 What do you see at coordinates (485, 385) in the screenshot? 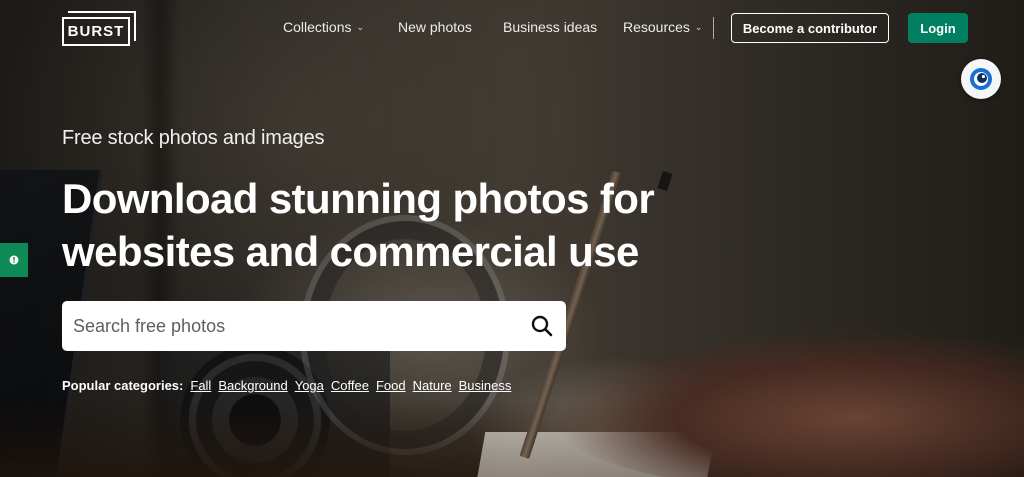
I see `category-link-business: Business` at bounding box center [485, 385].